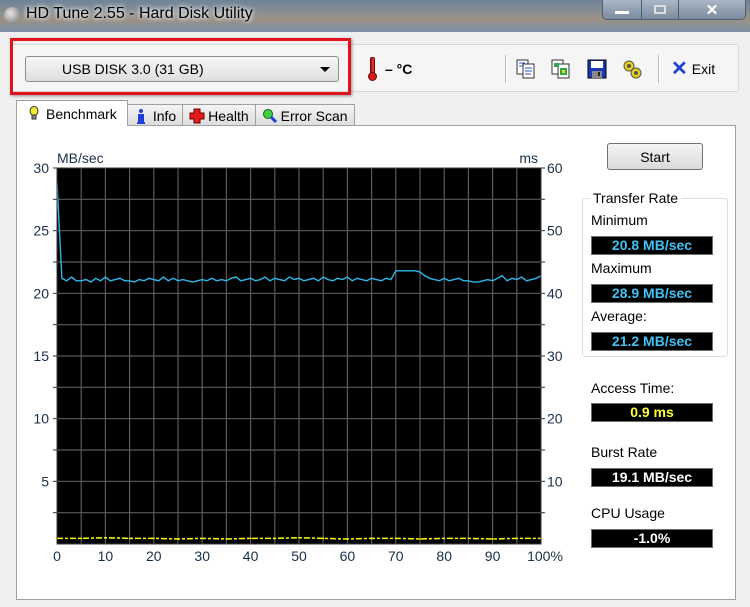 The width and height of the screenshot is (750, 607). What do you see at coordinates (619, 220) in the screenshot?
I see `minimum-label: Minimum` at bounding box center [619, 220].